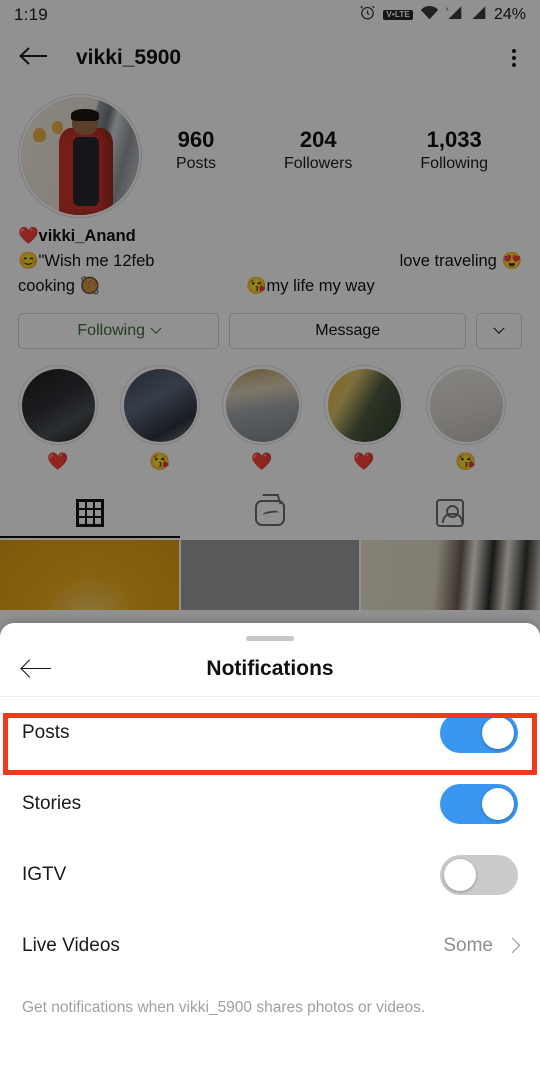 The width and height of the screenshot is (540, 1080). I want to click on signal-icon: x, so click(454, 15).